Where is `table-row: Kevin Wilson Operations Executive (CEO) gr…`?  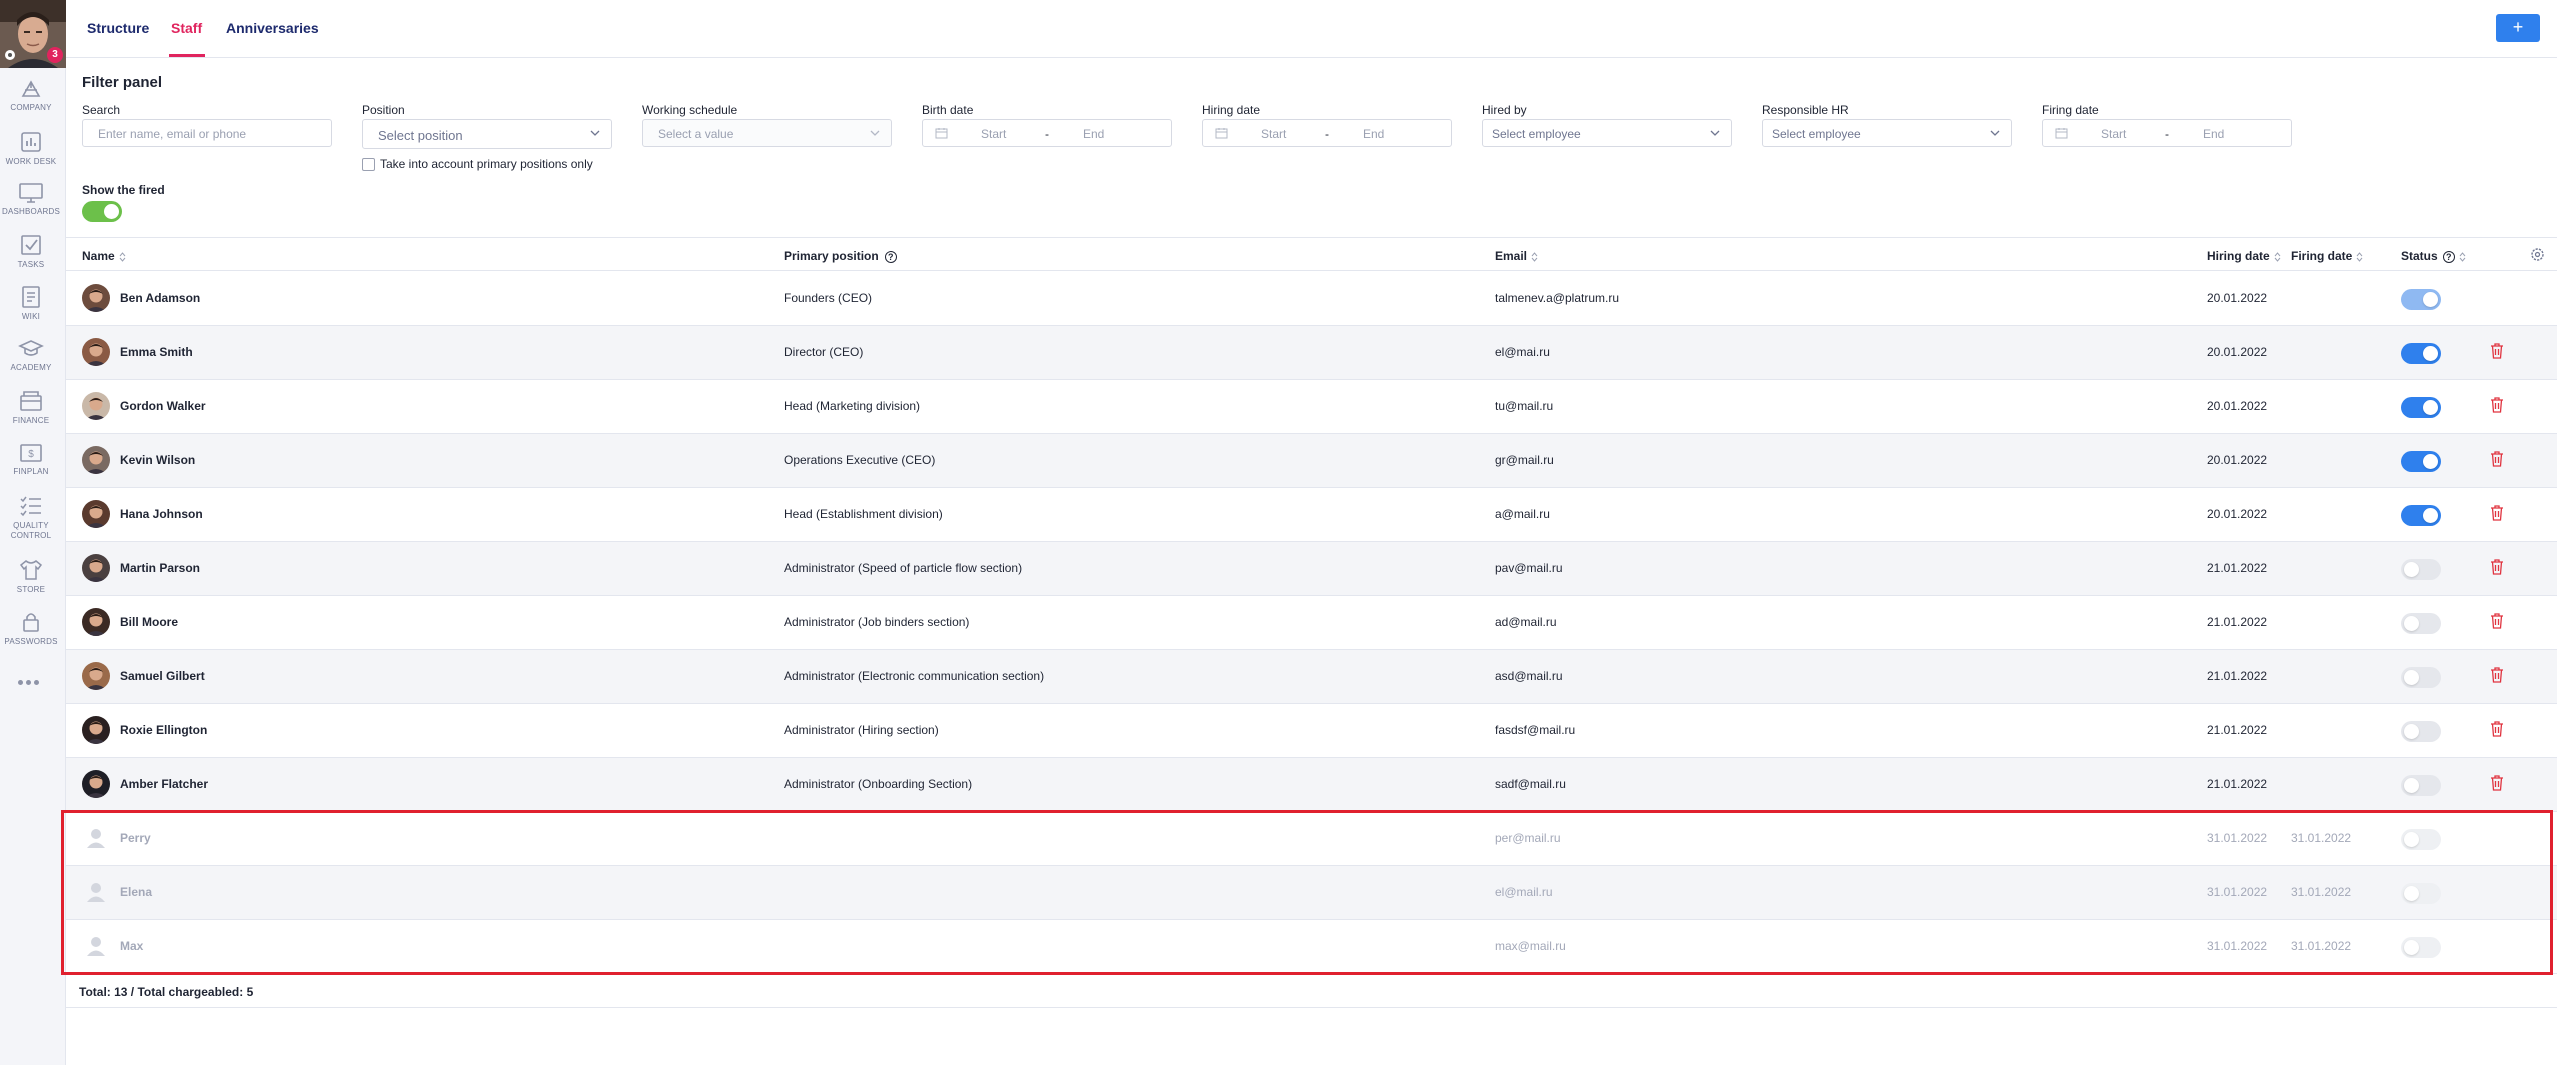
table-row: Kevin Wilson Operations Executive (CEO) gr… is located at coordinates (1311, 461).